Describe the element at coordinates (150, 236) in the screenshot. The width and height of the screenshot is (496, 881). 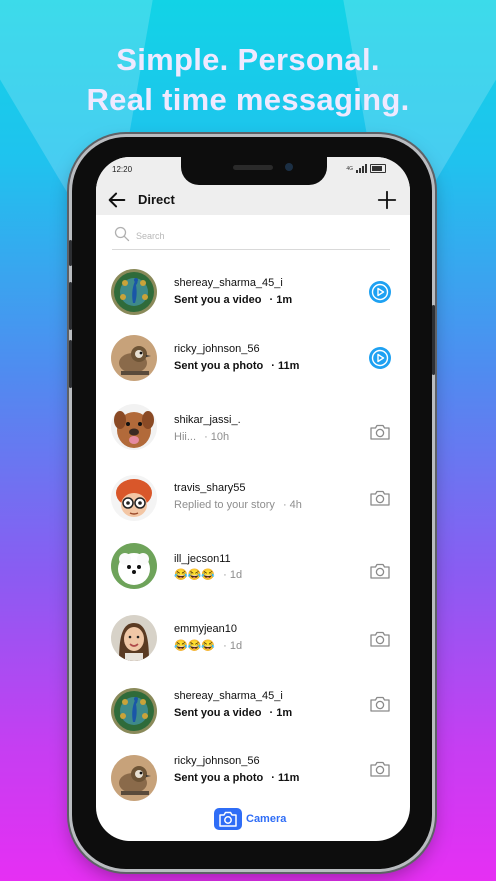
I see `search-placeholder: Search` at that location.